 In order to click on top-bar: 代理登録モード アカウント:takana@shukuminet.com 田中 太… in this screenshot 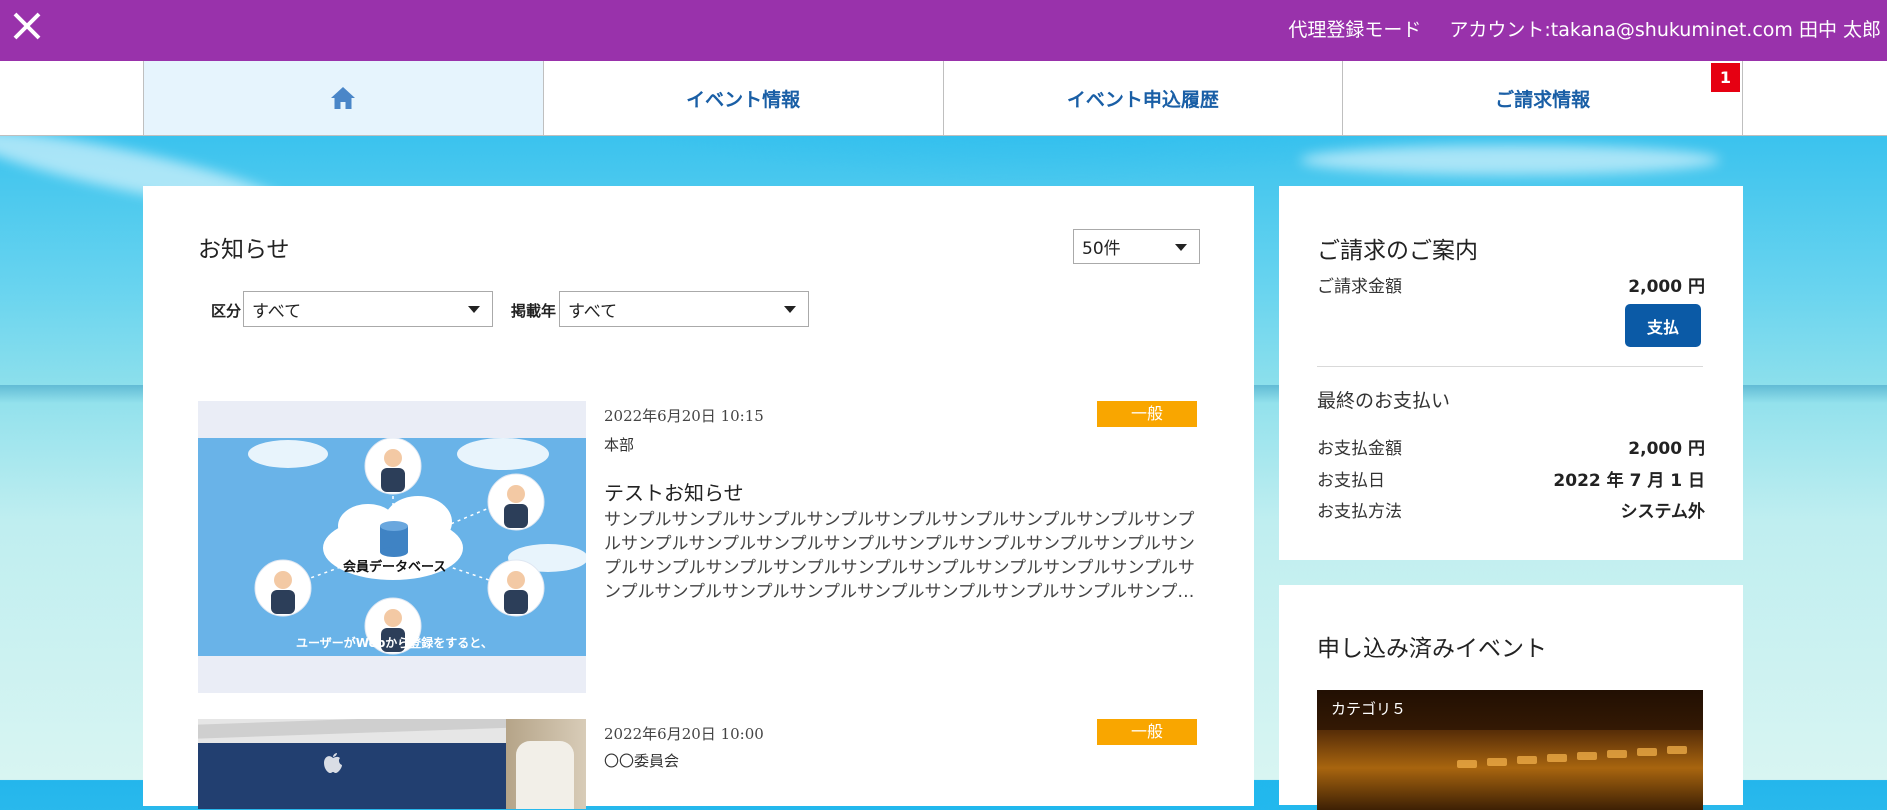, I will do `click(943, 30)`.